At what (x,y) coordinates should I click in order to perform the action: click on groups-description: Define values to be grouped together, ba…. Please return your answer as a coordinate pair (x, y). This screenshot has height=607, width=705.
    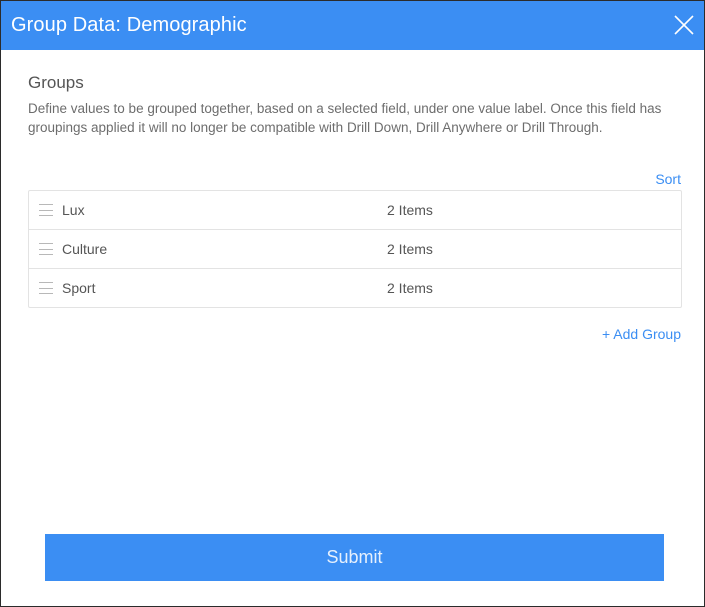
    Looking at the image, I should click on (345, 118).